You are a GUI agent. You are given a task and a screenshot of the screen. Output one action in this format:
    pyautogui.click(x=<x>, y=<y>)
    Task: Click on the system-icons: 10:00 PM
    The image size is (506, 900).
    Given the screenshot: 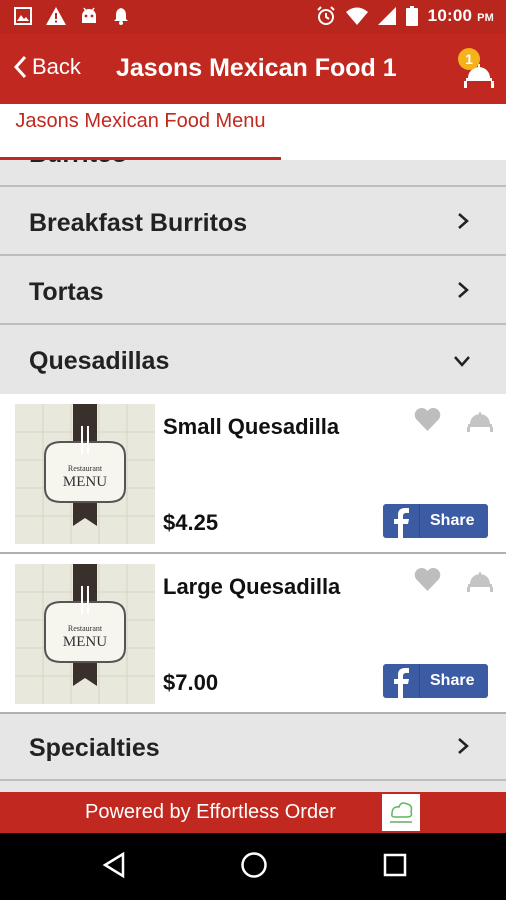 What is the action you would take?
    pyautogui.click(x=405, y=16)
    